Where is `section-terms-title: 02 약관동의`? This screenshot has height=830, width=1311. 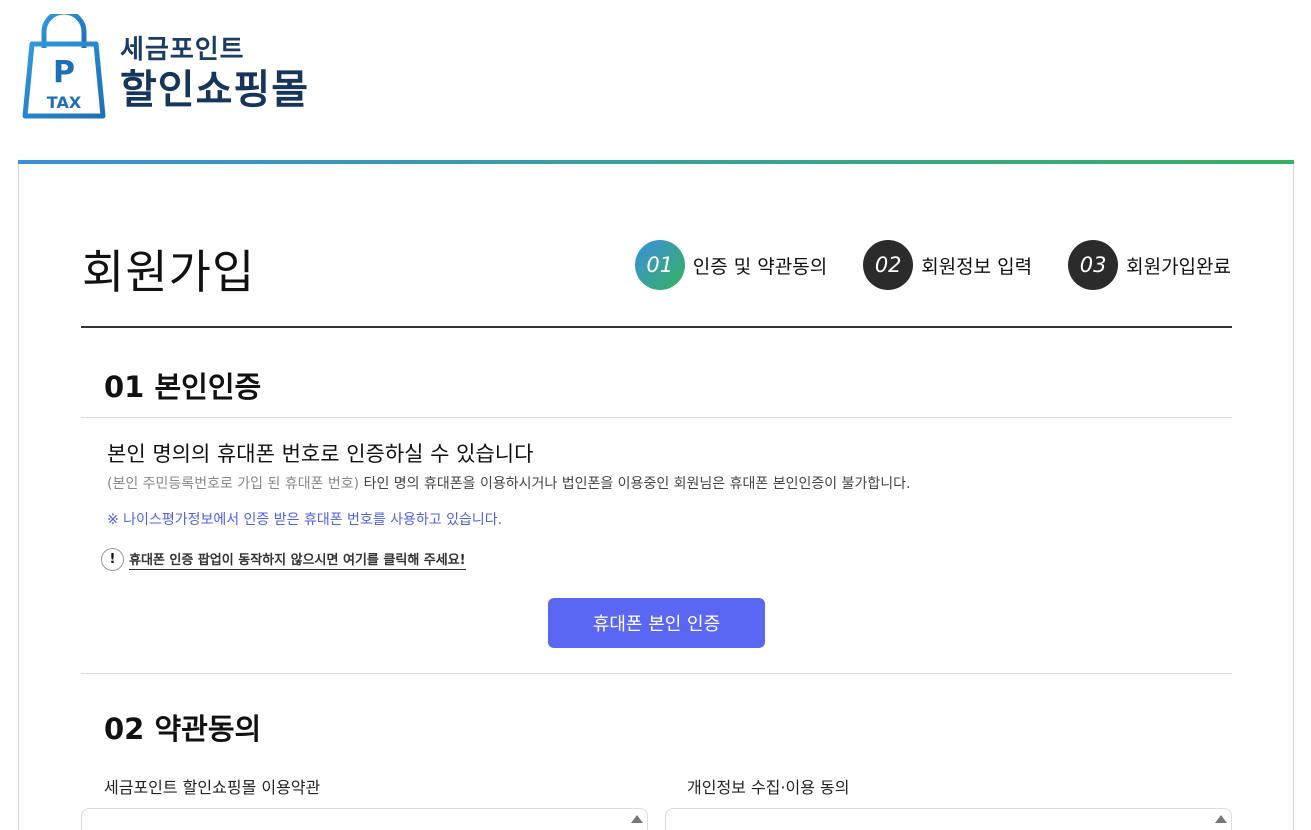
section-terms-title: 02 약관동의 is located at coordinates (183, 729).